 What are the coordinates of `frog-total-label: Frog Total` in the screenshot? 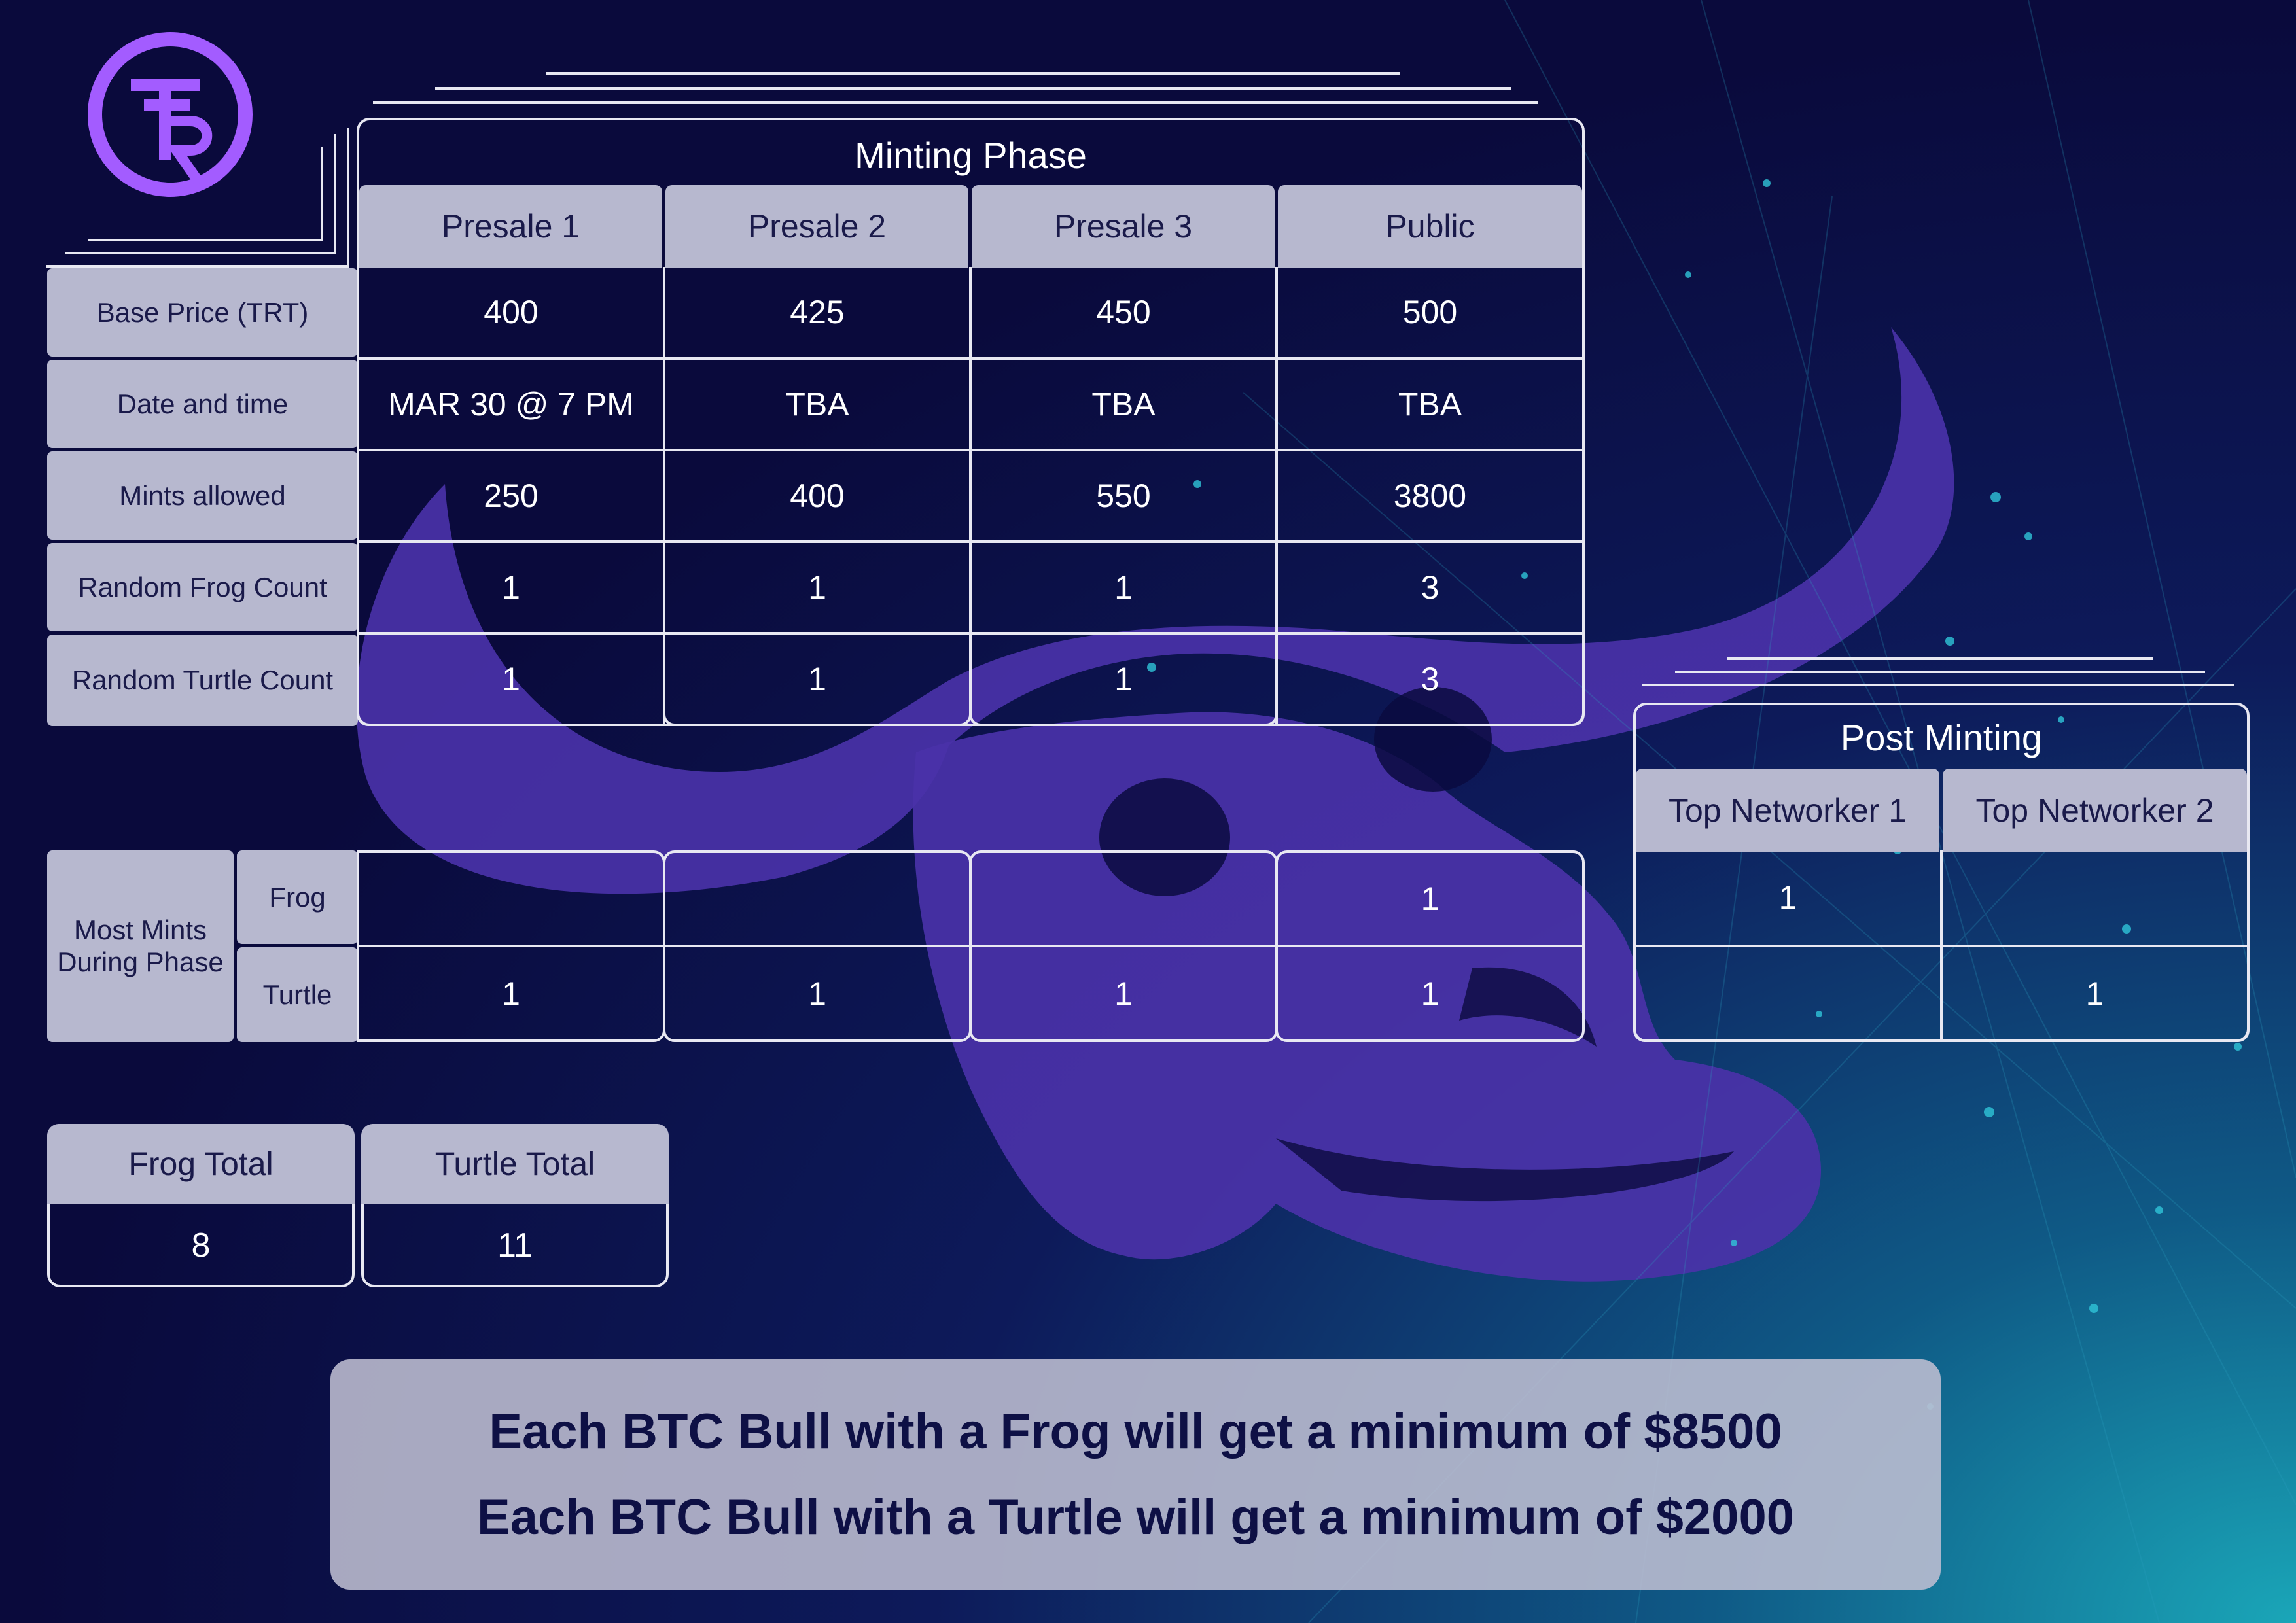 It's located at (201, 1164).